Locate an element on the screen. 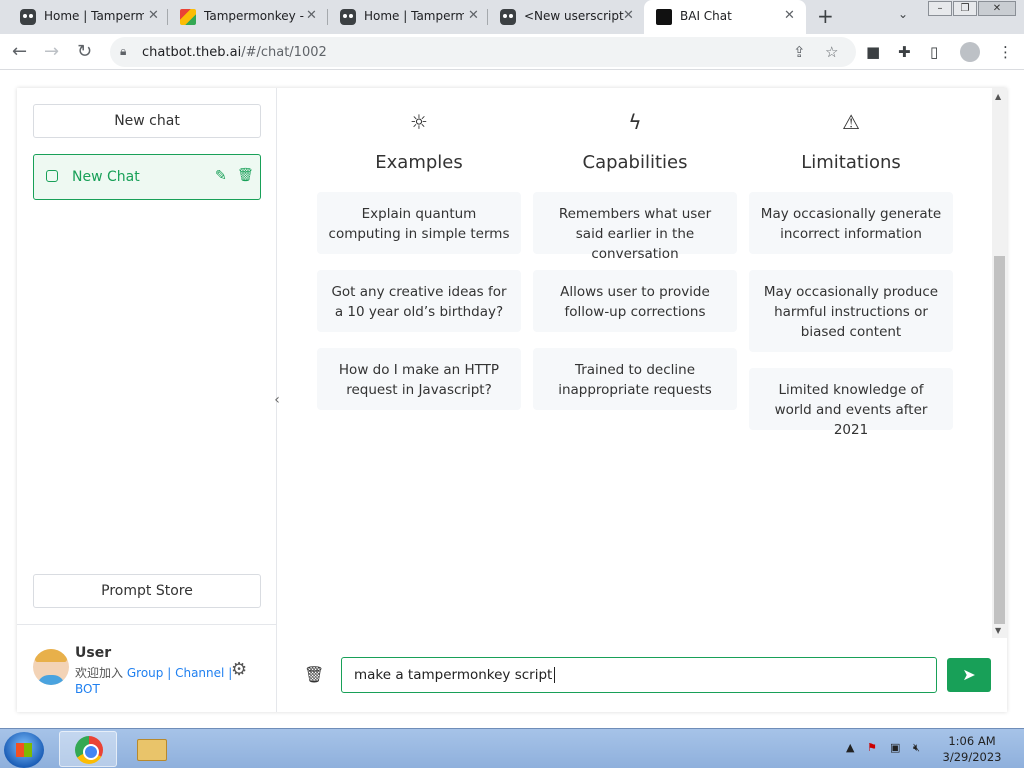 The image size is (1024, 768). maximize-button: ❐ is located at coordinates (965, 8).